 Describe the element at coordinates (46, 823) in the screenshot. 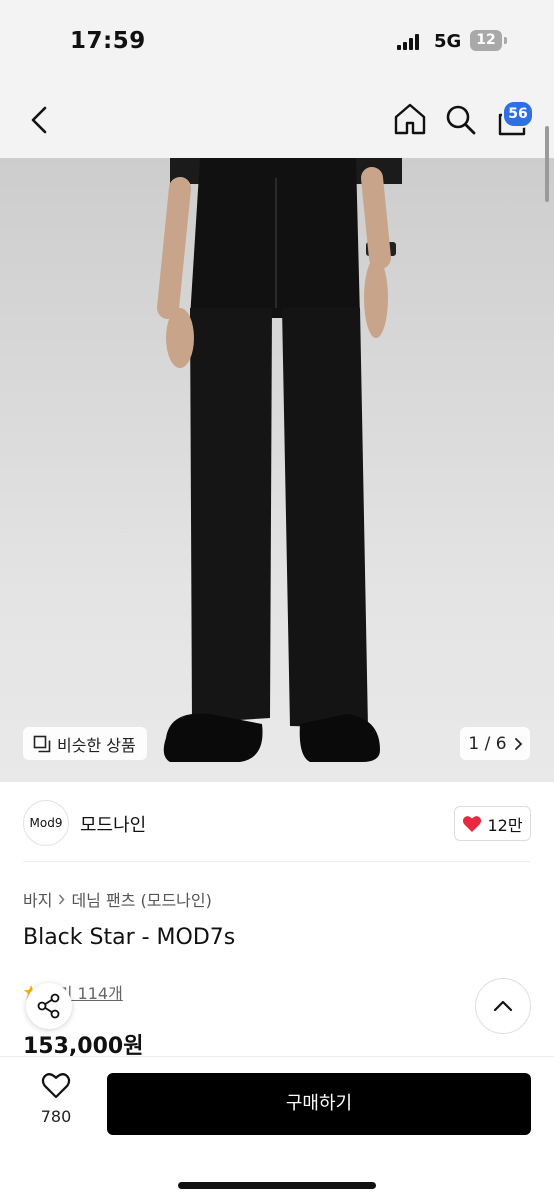

I see `brand-logo: Mod9` at that location.